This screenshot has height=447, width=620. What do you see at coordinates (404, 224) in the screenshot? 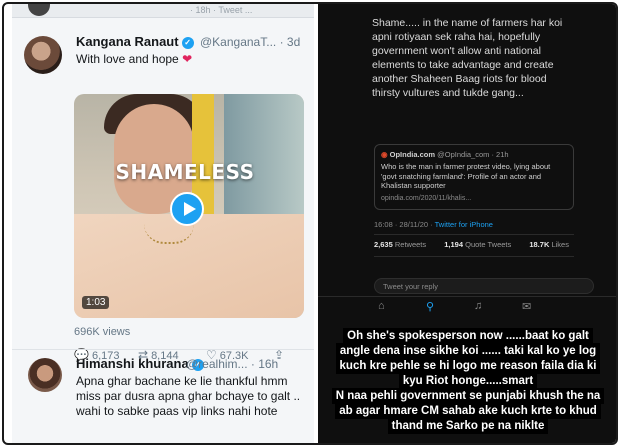
I see `timestamp-text: 16:08 · 28/11/20 ·` at bounding box center [404, 224].